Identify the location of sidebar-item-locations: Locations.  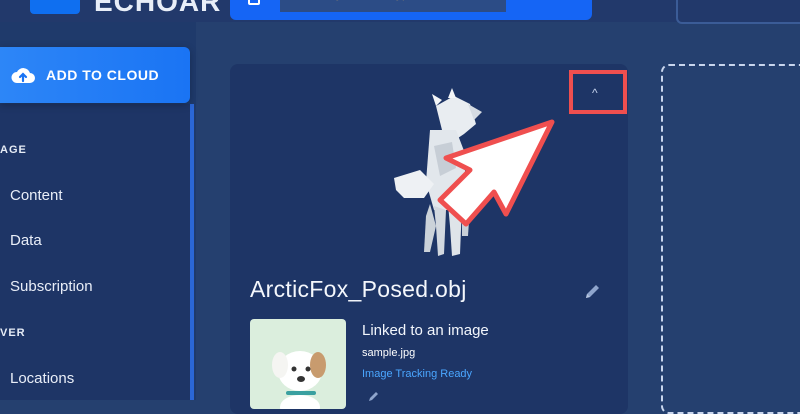
(42, 378).